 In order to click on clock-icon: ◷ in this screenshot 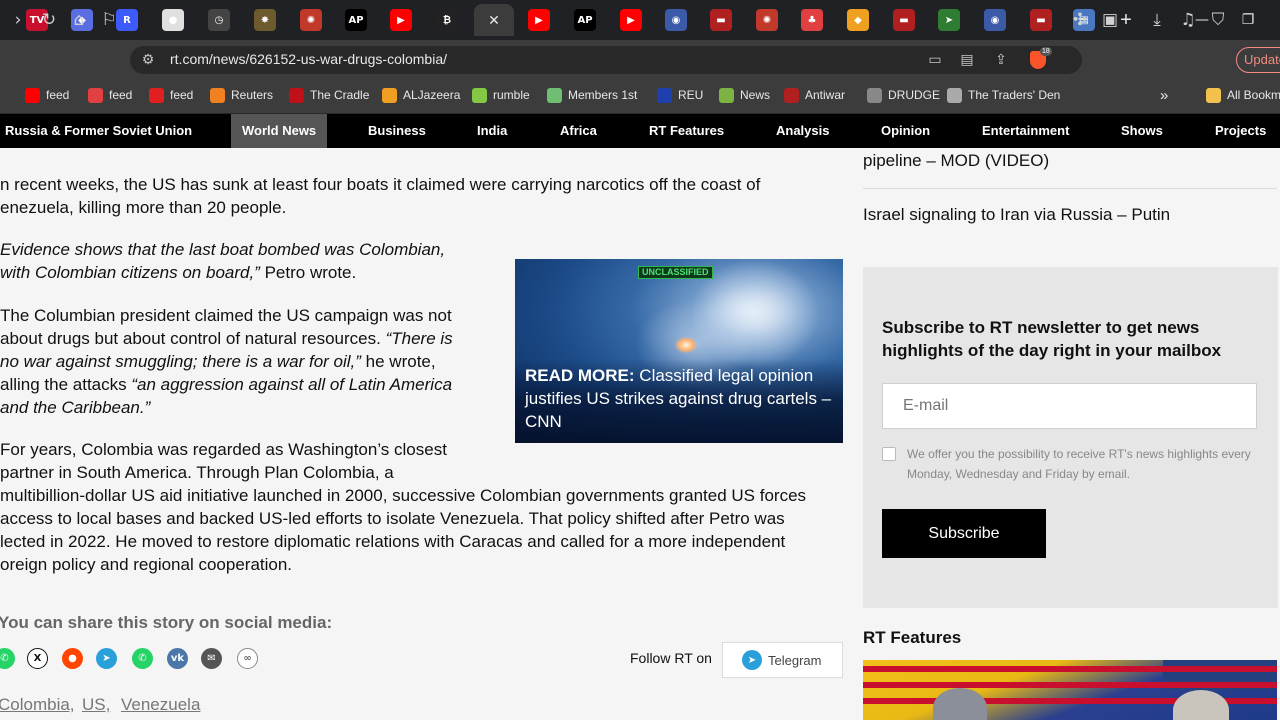, I will do `click(219, 20)`.